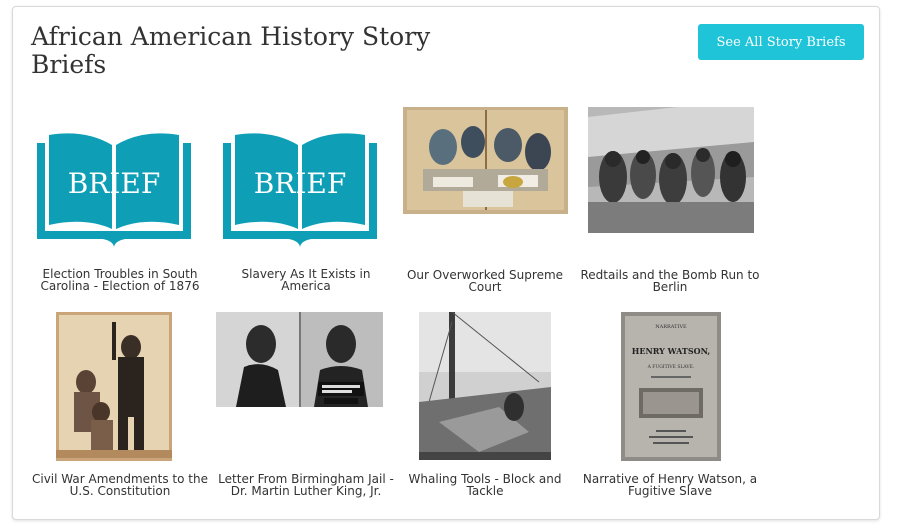 The height and width of the screenshot is (527, 900). I want to click on story-brief-item: BRIEF Slavery As It Exists in America, so click(311, 211).